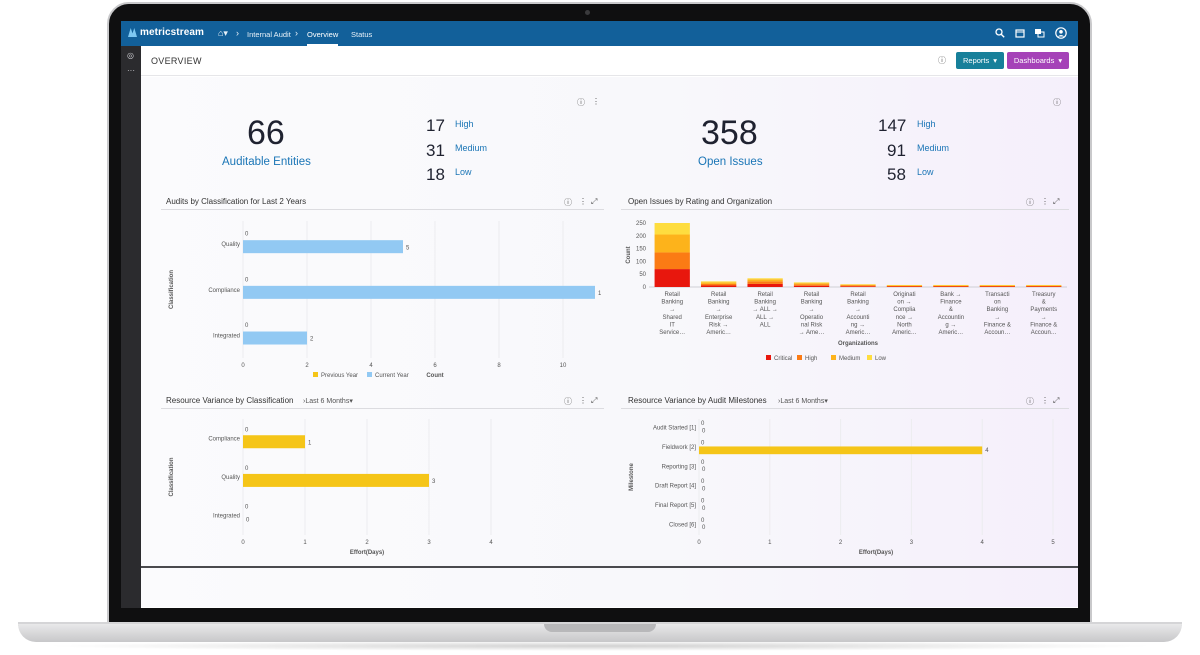 The image size is (1200, 655). I want to click on x-tick-label: Banking, so click(719, 303).